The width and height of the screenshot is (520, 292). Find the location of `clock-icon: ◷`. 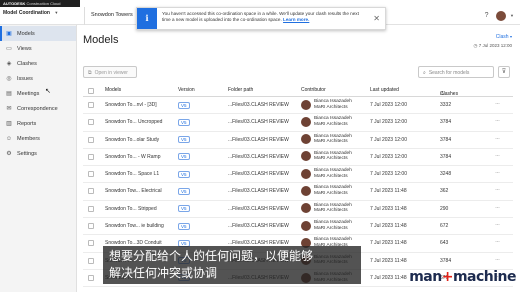

clock-icon: ◷ is located at coordinates (475, 45).